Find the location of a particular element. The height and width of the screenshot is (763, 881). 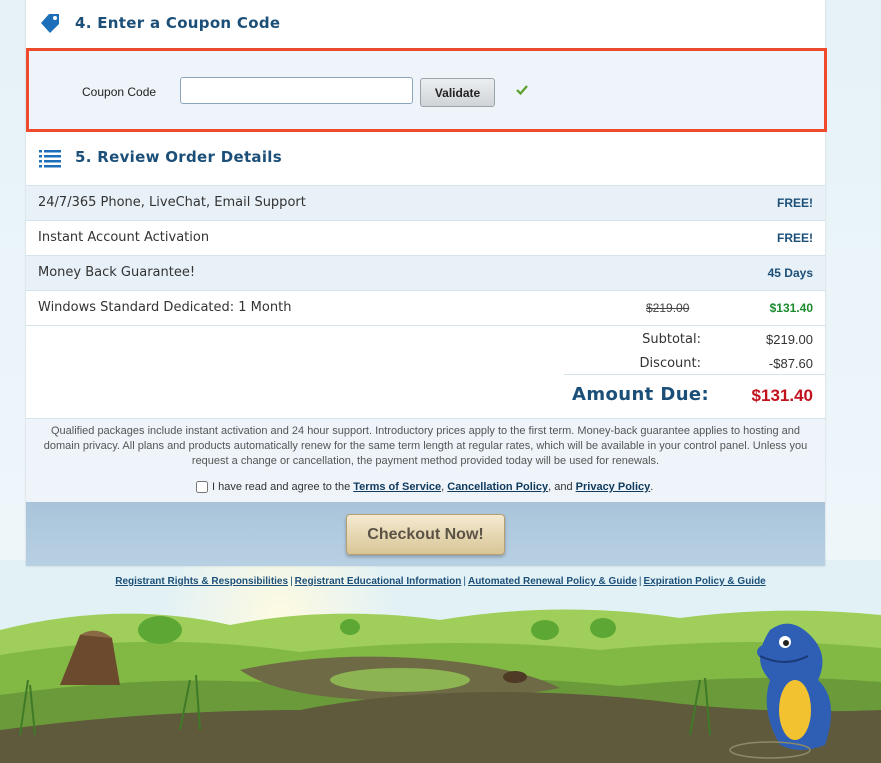

registrant-rights-link: Registrant Rights & Responsibilities is located at coordinates (201, 581).